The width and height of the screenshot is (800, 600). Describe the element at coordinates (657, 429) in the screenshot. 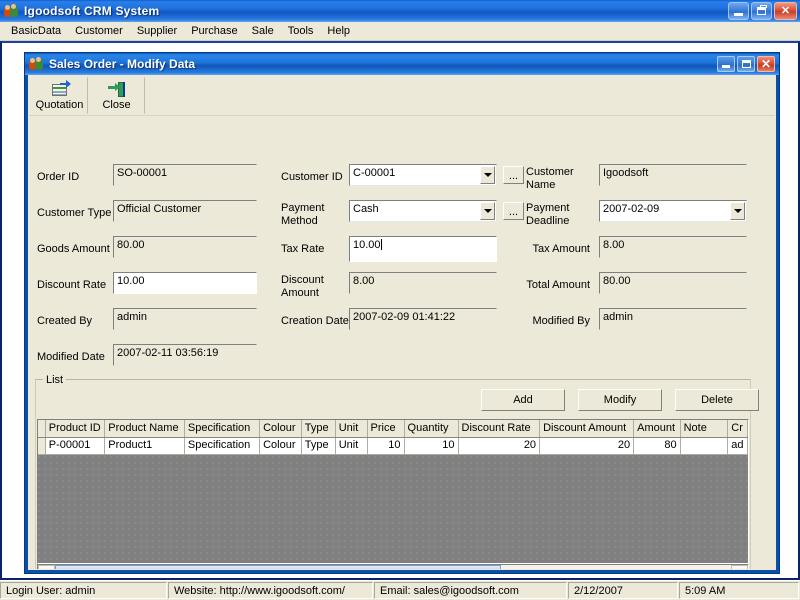

I see `col-amount: Amount` at that location.